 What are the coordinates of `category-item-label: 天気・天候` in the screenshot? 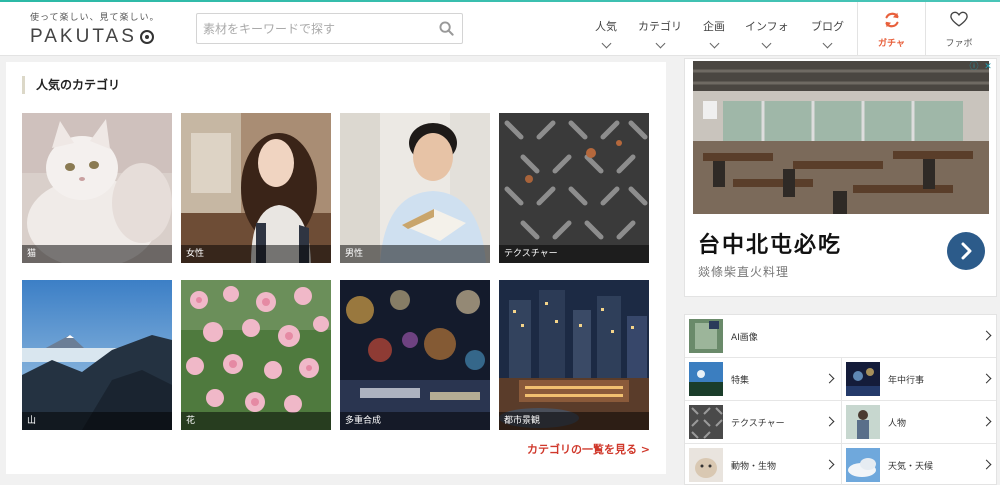 It's located at (911, 467).